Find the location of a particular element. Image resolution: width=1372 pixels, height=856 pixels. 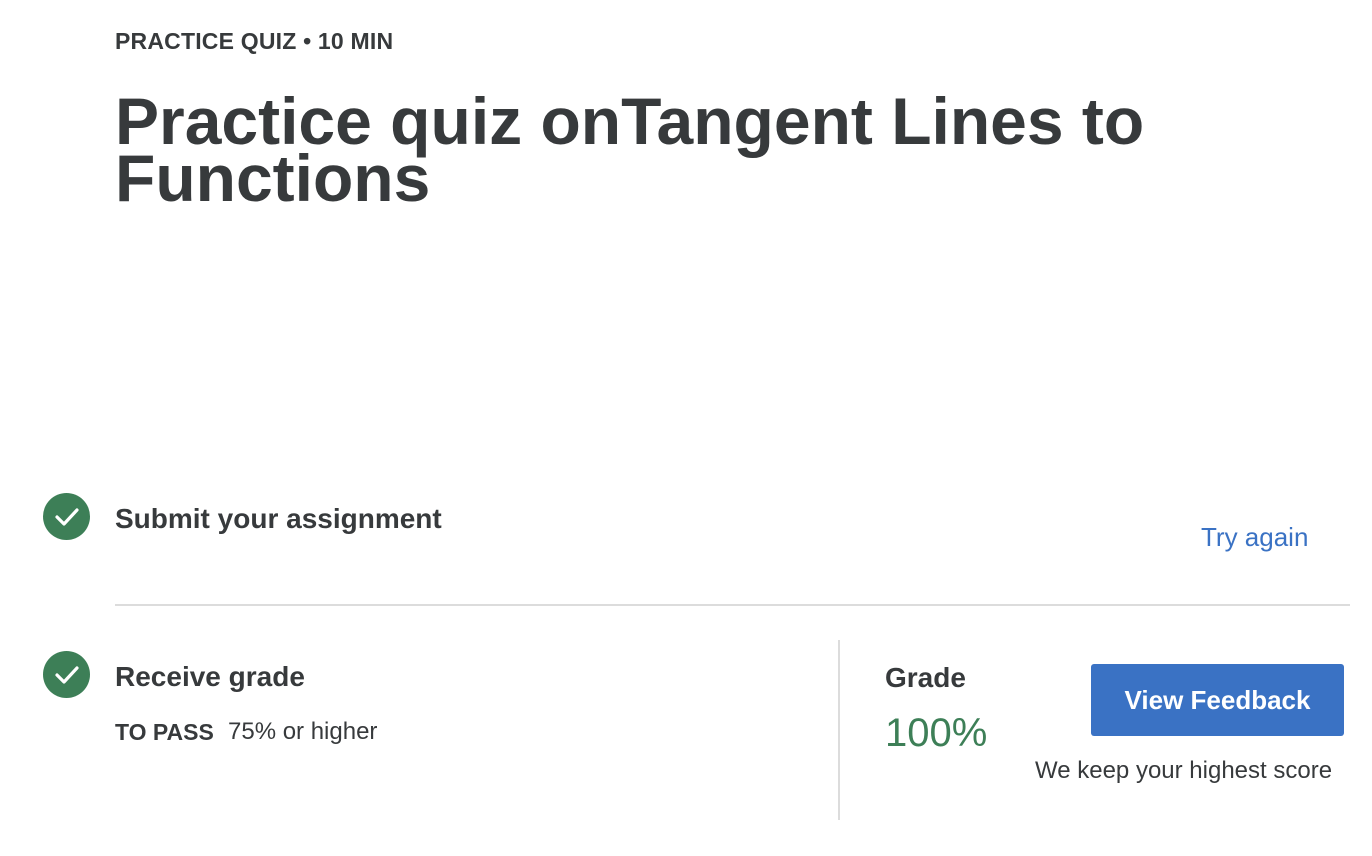

grade-step-title: Receive grade is located at coordinates (210, 676).